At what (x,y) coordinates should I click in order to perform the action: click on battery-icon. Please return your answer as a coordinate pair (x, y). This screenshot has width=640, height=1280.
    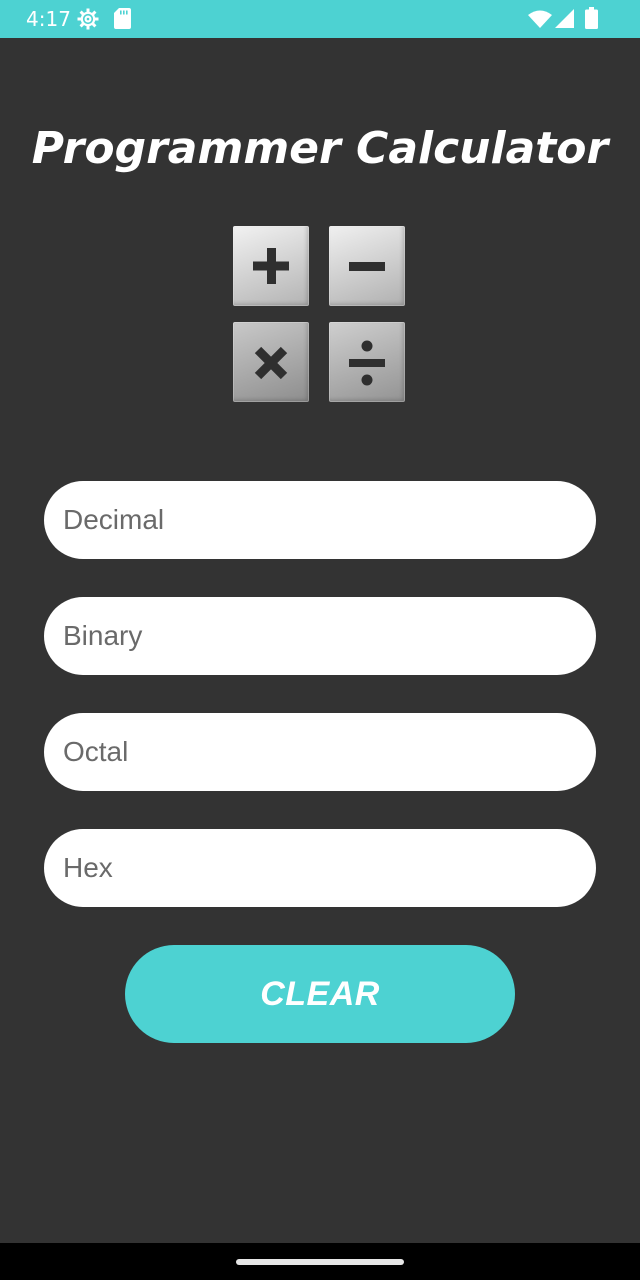
    Looking at the image, I should click on (591, 20).